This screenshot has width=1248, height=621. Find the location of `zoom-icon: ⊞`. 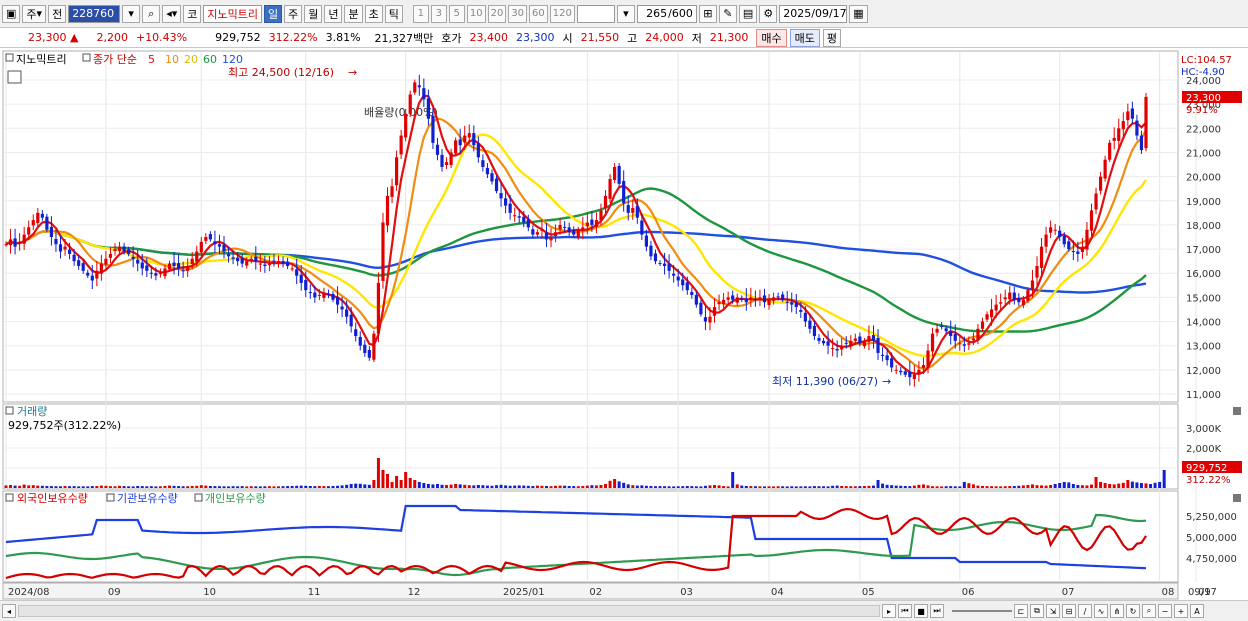

zoom-icon: ⊞ is located at coordinates (707, 13).